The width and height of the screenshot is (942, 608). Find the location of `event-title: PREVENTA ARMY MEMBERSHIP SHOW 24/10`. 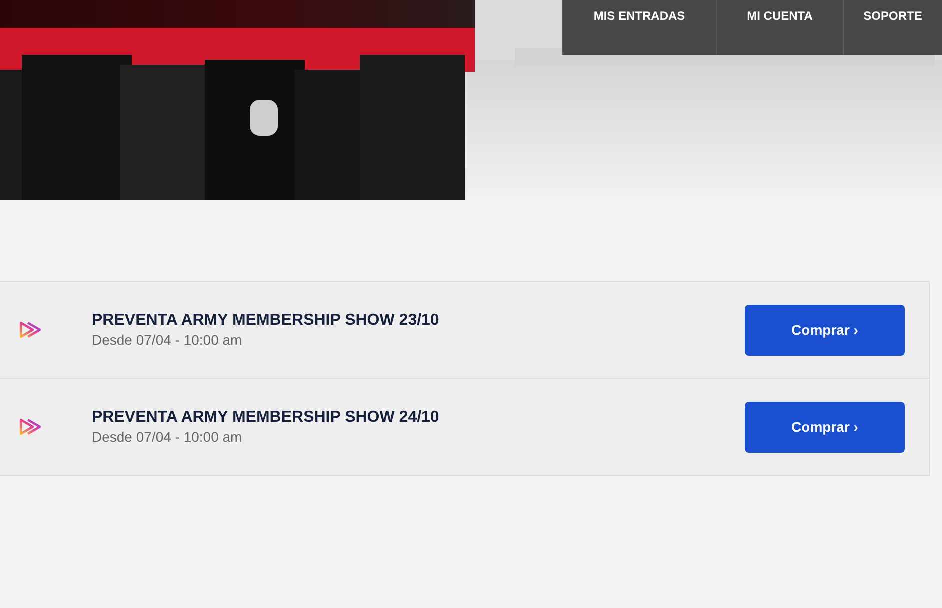

event-title: PREVENTA ARMY MEMBERSHIP SHOW 24/10 is located at coordinates (266, 418).